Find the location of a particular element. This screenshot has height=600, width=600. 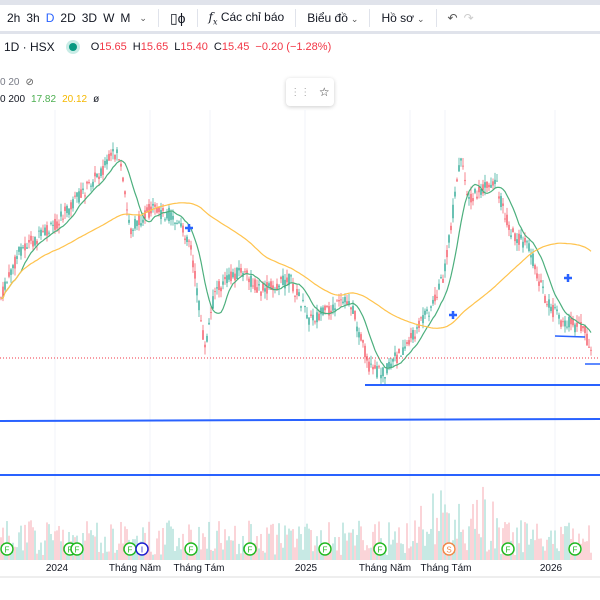

indicator-ma200: 0 200 17.82 20.12 ø is located at coordinates (49, 99).